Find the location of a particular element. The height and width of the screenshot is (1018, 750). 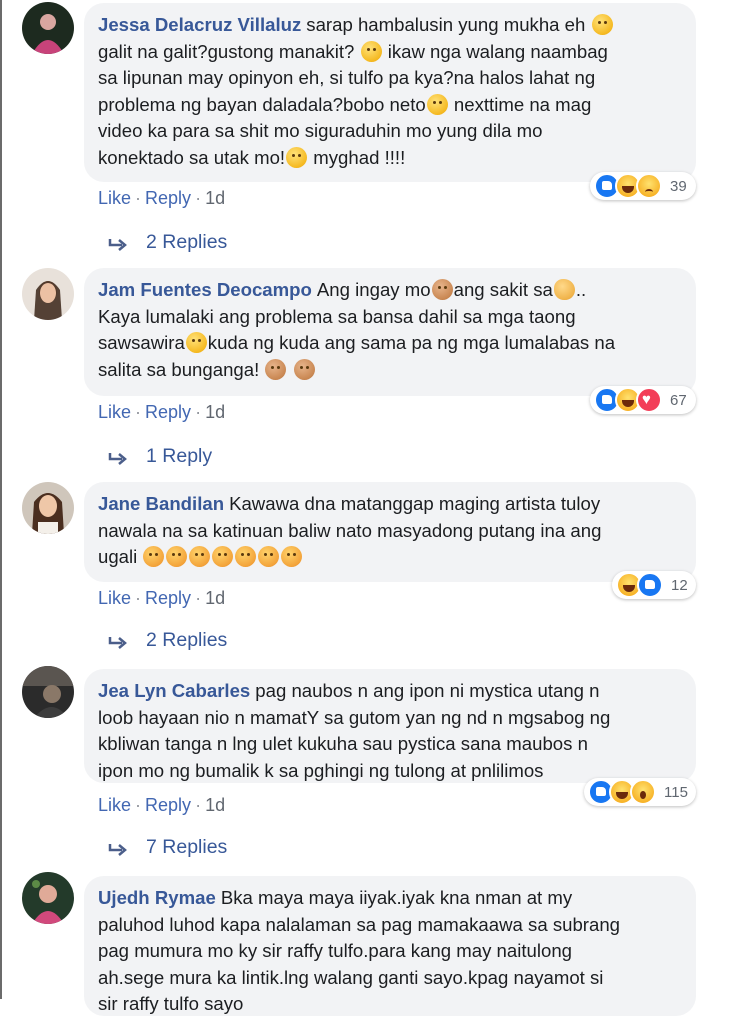

comment-text-run: problema ng bayan daladala?bobo neto is located at coordinates (262, 104).